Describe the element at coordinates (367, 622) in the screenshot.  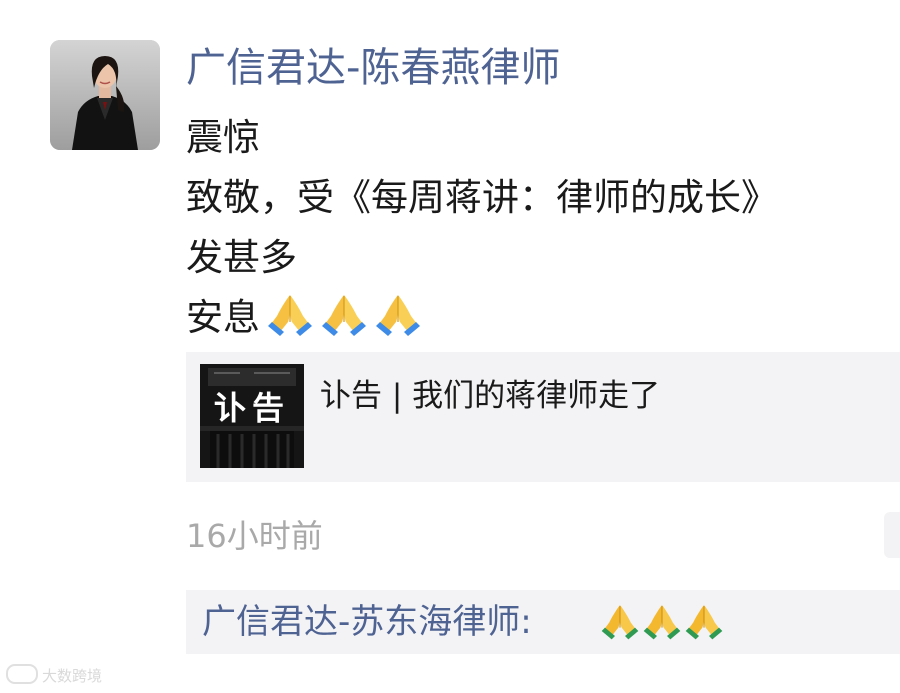
I see `comment-author: 广信君达-苏东海律师:` at that location.